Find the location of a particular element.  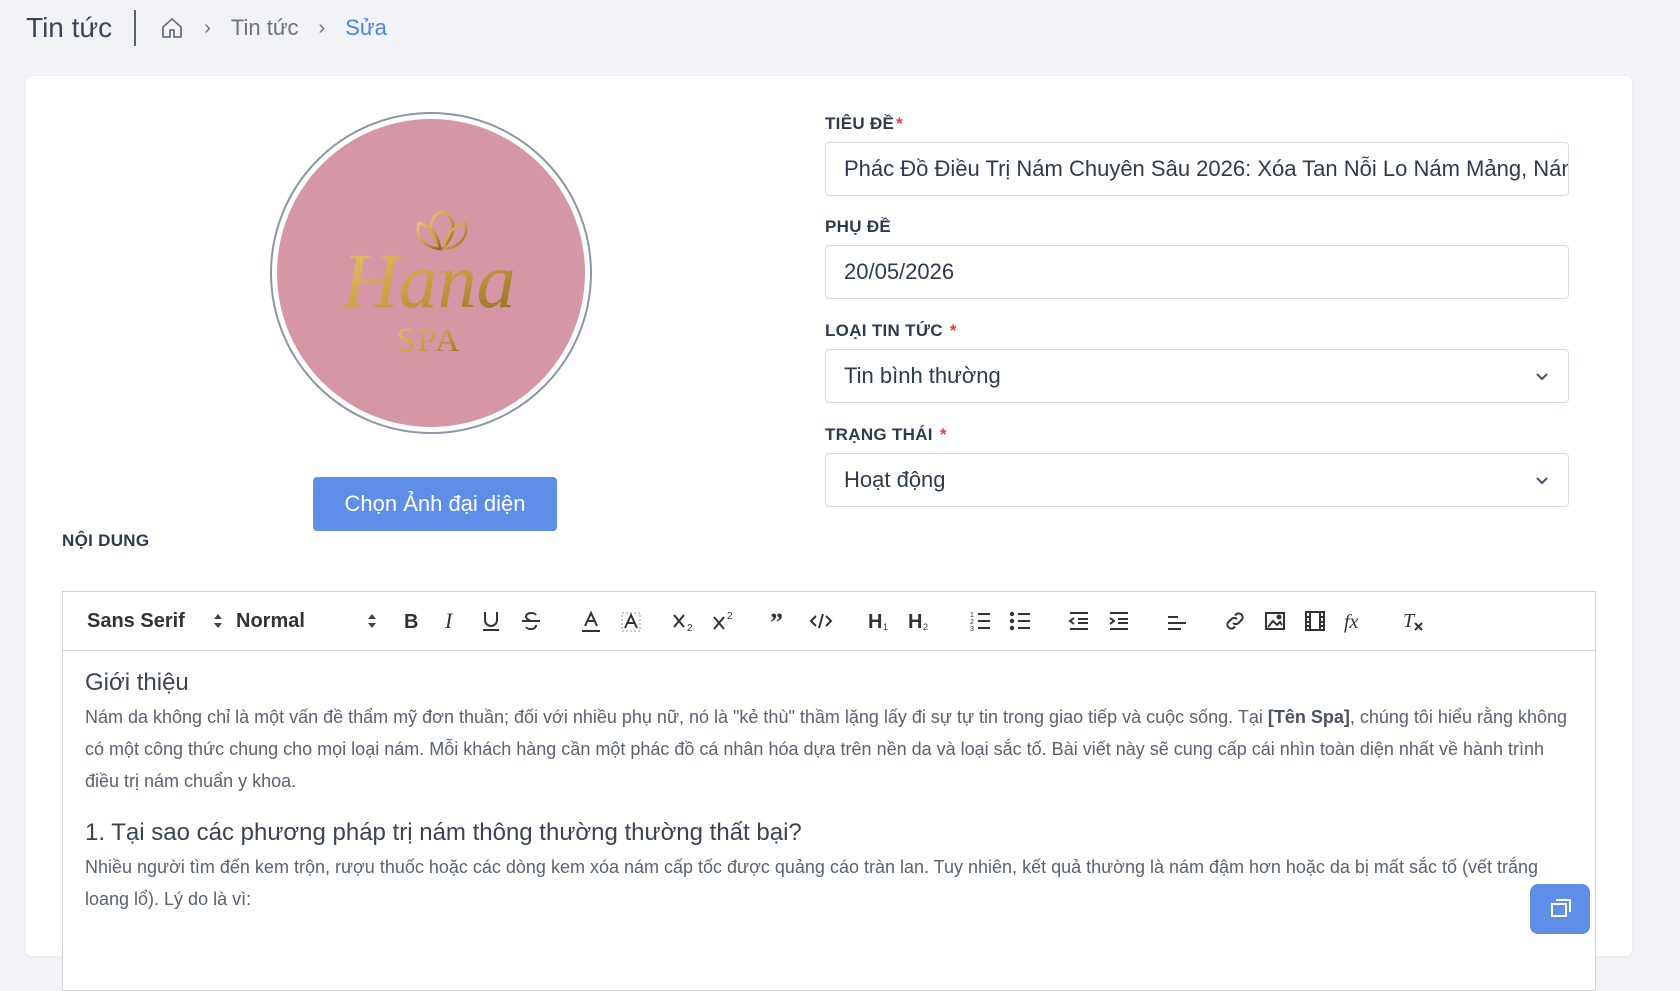

strikethrough-icon is located at coordinates (531, 621).